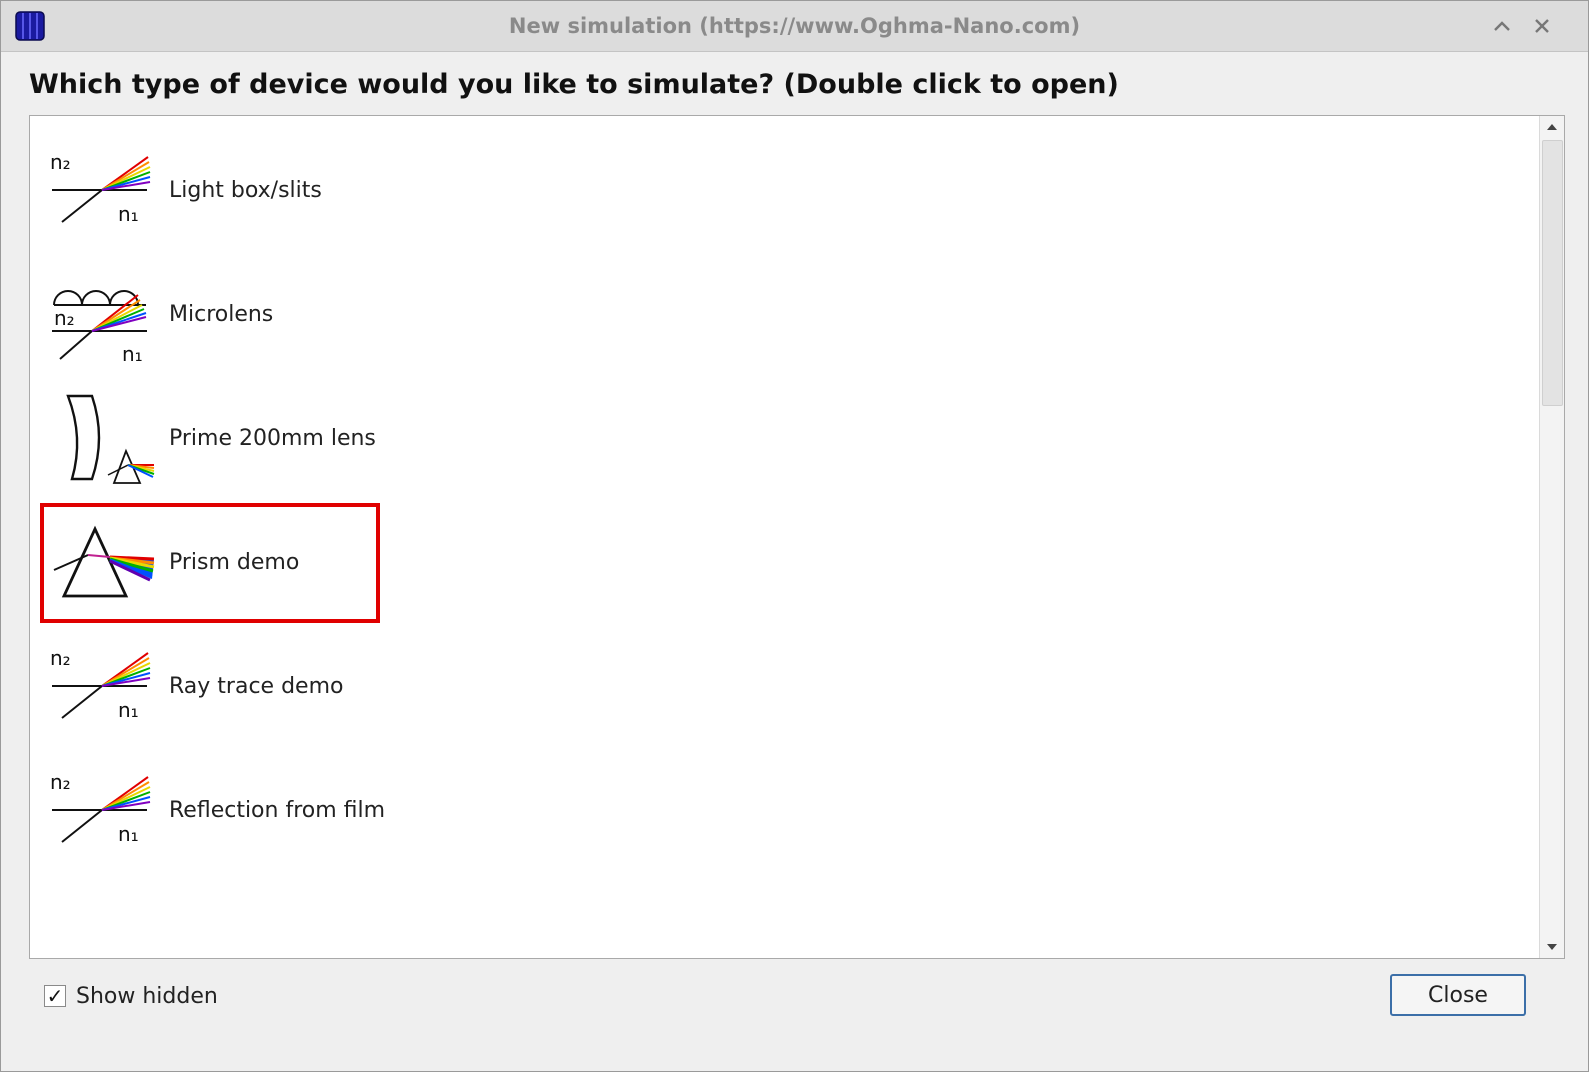  I want to click on device-item-prime-lens: Prime 200mm lens, so click(210, 439).